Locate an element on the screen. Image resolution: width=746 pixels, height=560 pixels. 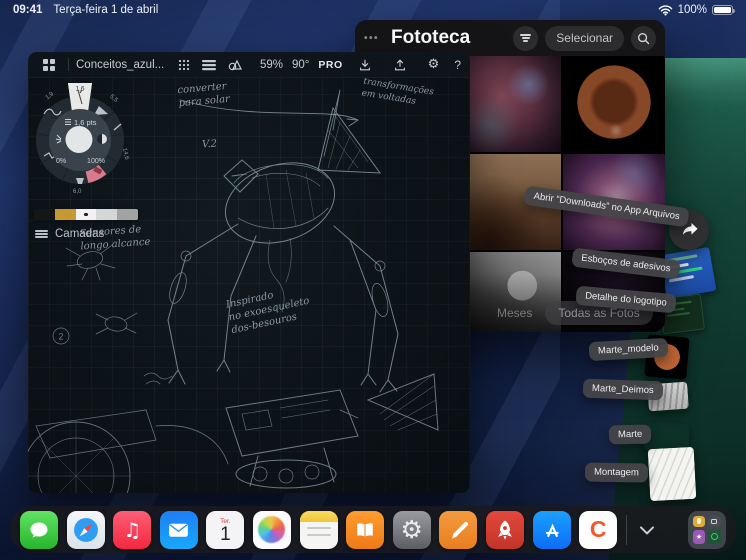
brush-preview is located at coordinates (79, 139).